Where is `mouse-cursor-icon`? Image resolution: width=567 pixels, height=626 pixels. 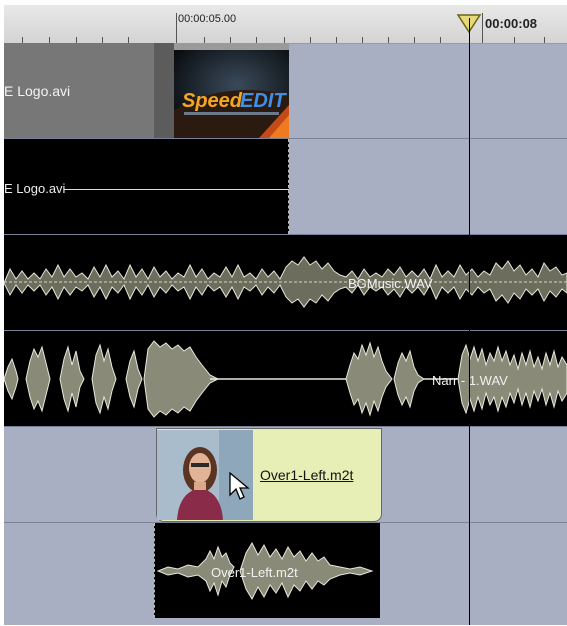 mouse-cursor-icon is located at coordinates (239, 485).